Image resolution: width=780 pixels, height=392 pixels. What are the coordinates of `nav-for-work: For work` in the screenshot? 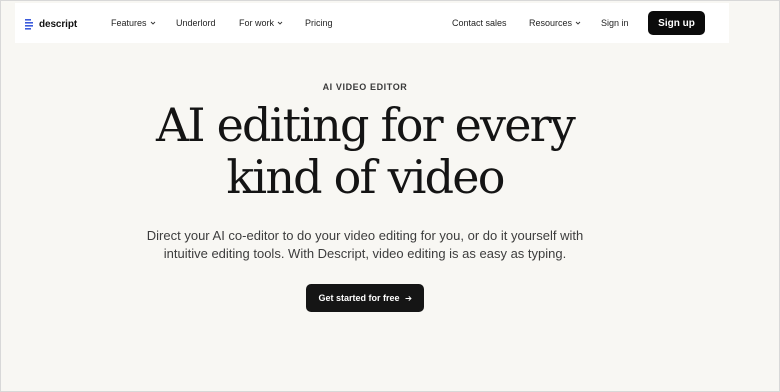 It's located at (261, 23).